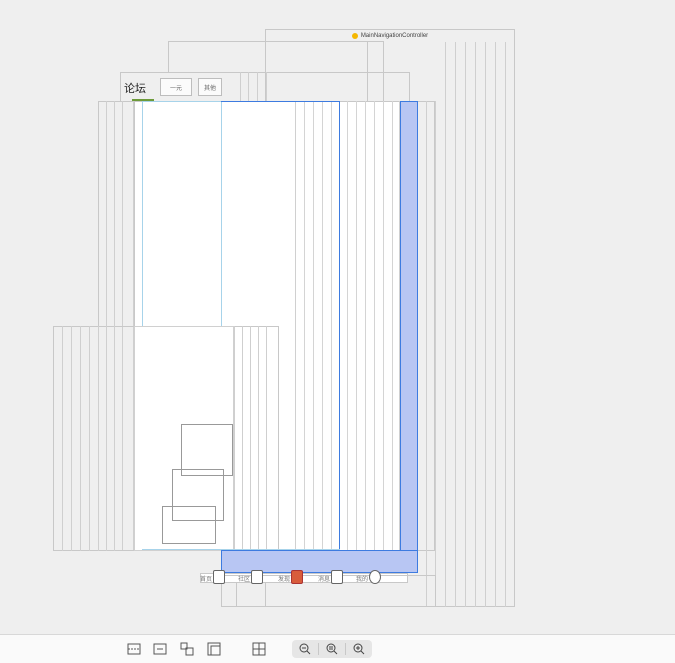  I want to click on segment-yiyuan: 一元, so click(176, 87).